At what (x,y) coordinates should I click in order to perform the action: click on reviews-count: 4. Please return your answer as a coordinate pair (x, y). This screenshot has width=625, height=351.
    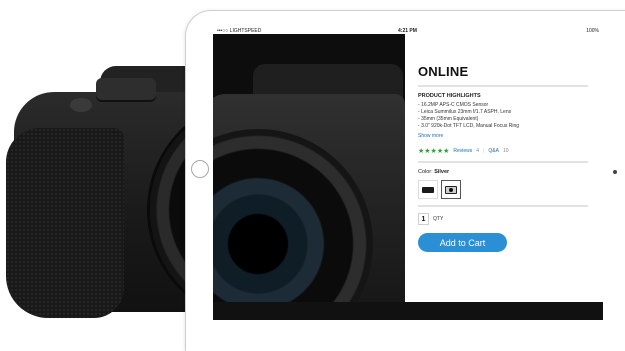
    Looking at the image, I should click on (478, 151).